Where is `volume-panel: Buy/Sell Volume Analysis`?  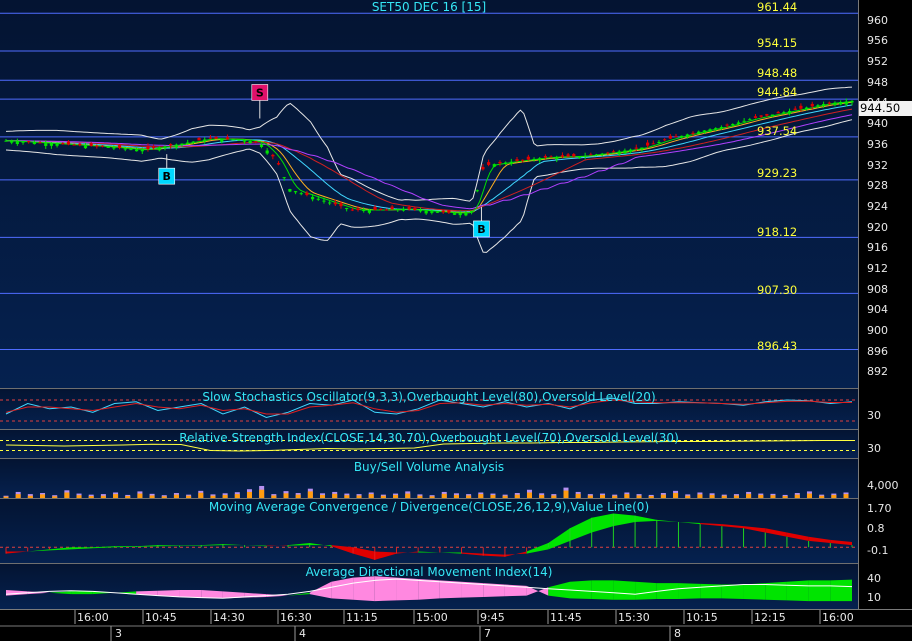
volume-panel: Buy/Sell Volume Analysis is located at coordinates (429, 478).